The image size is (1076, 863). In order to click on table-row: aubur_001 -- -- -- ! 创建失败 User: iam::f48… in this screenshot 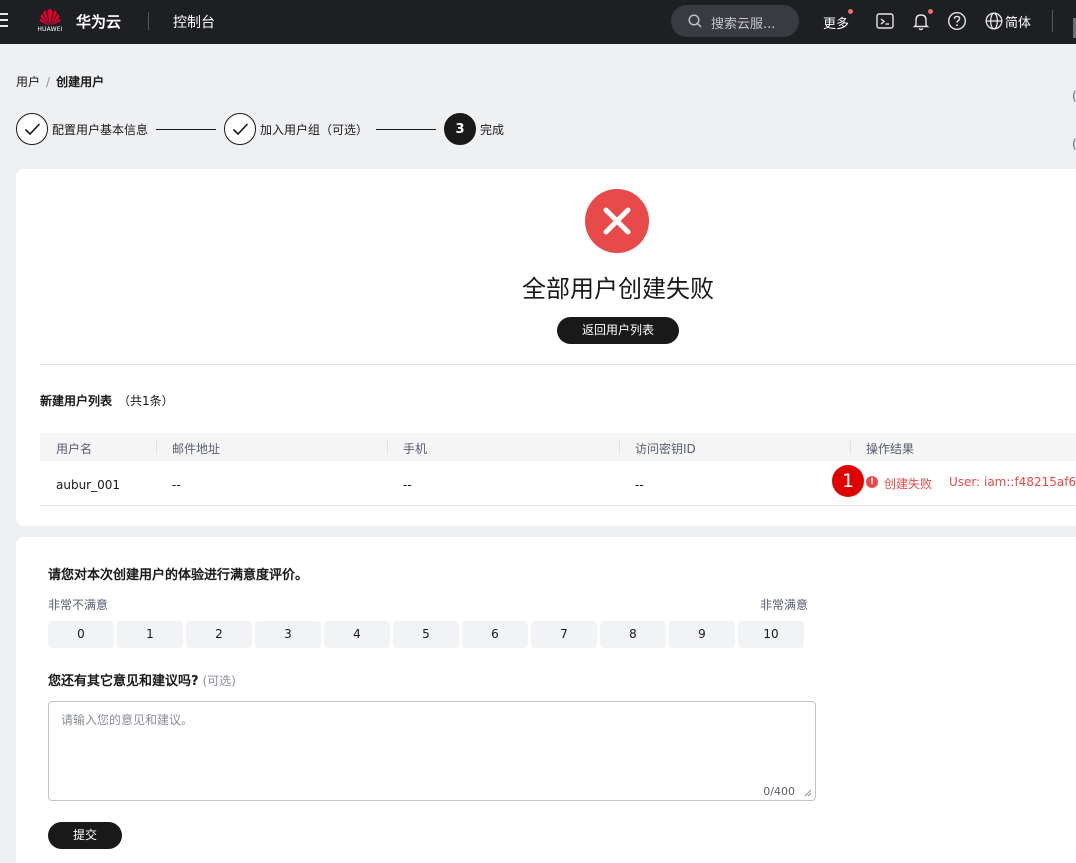, I will do `click(558, 483)`.